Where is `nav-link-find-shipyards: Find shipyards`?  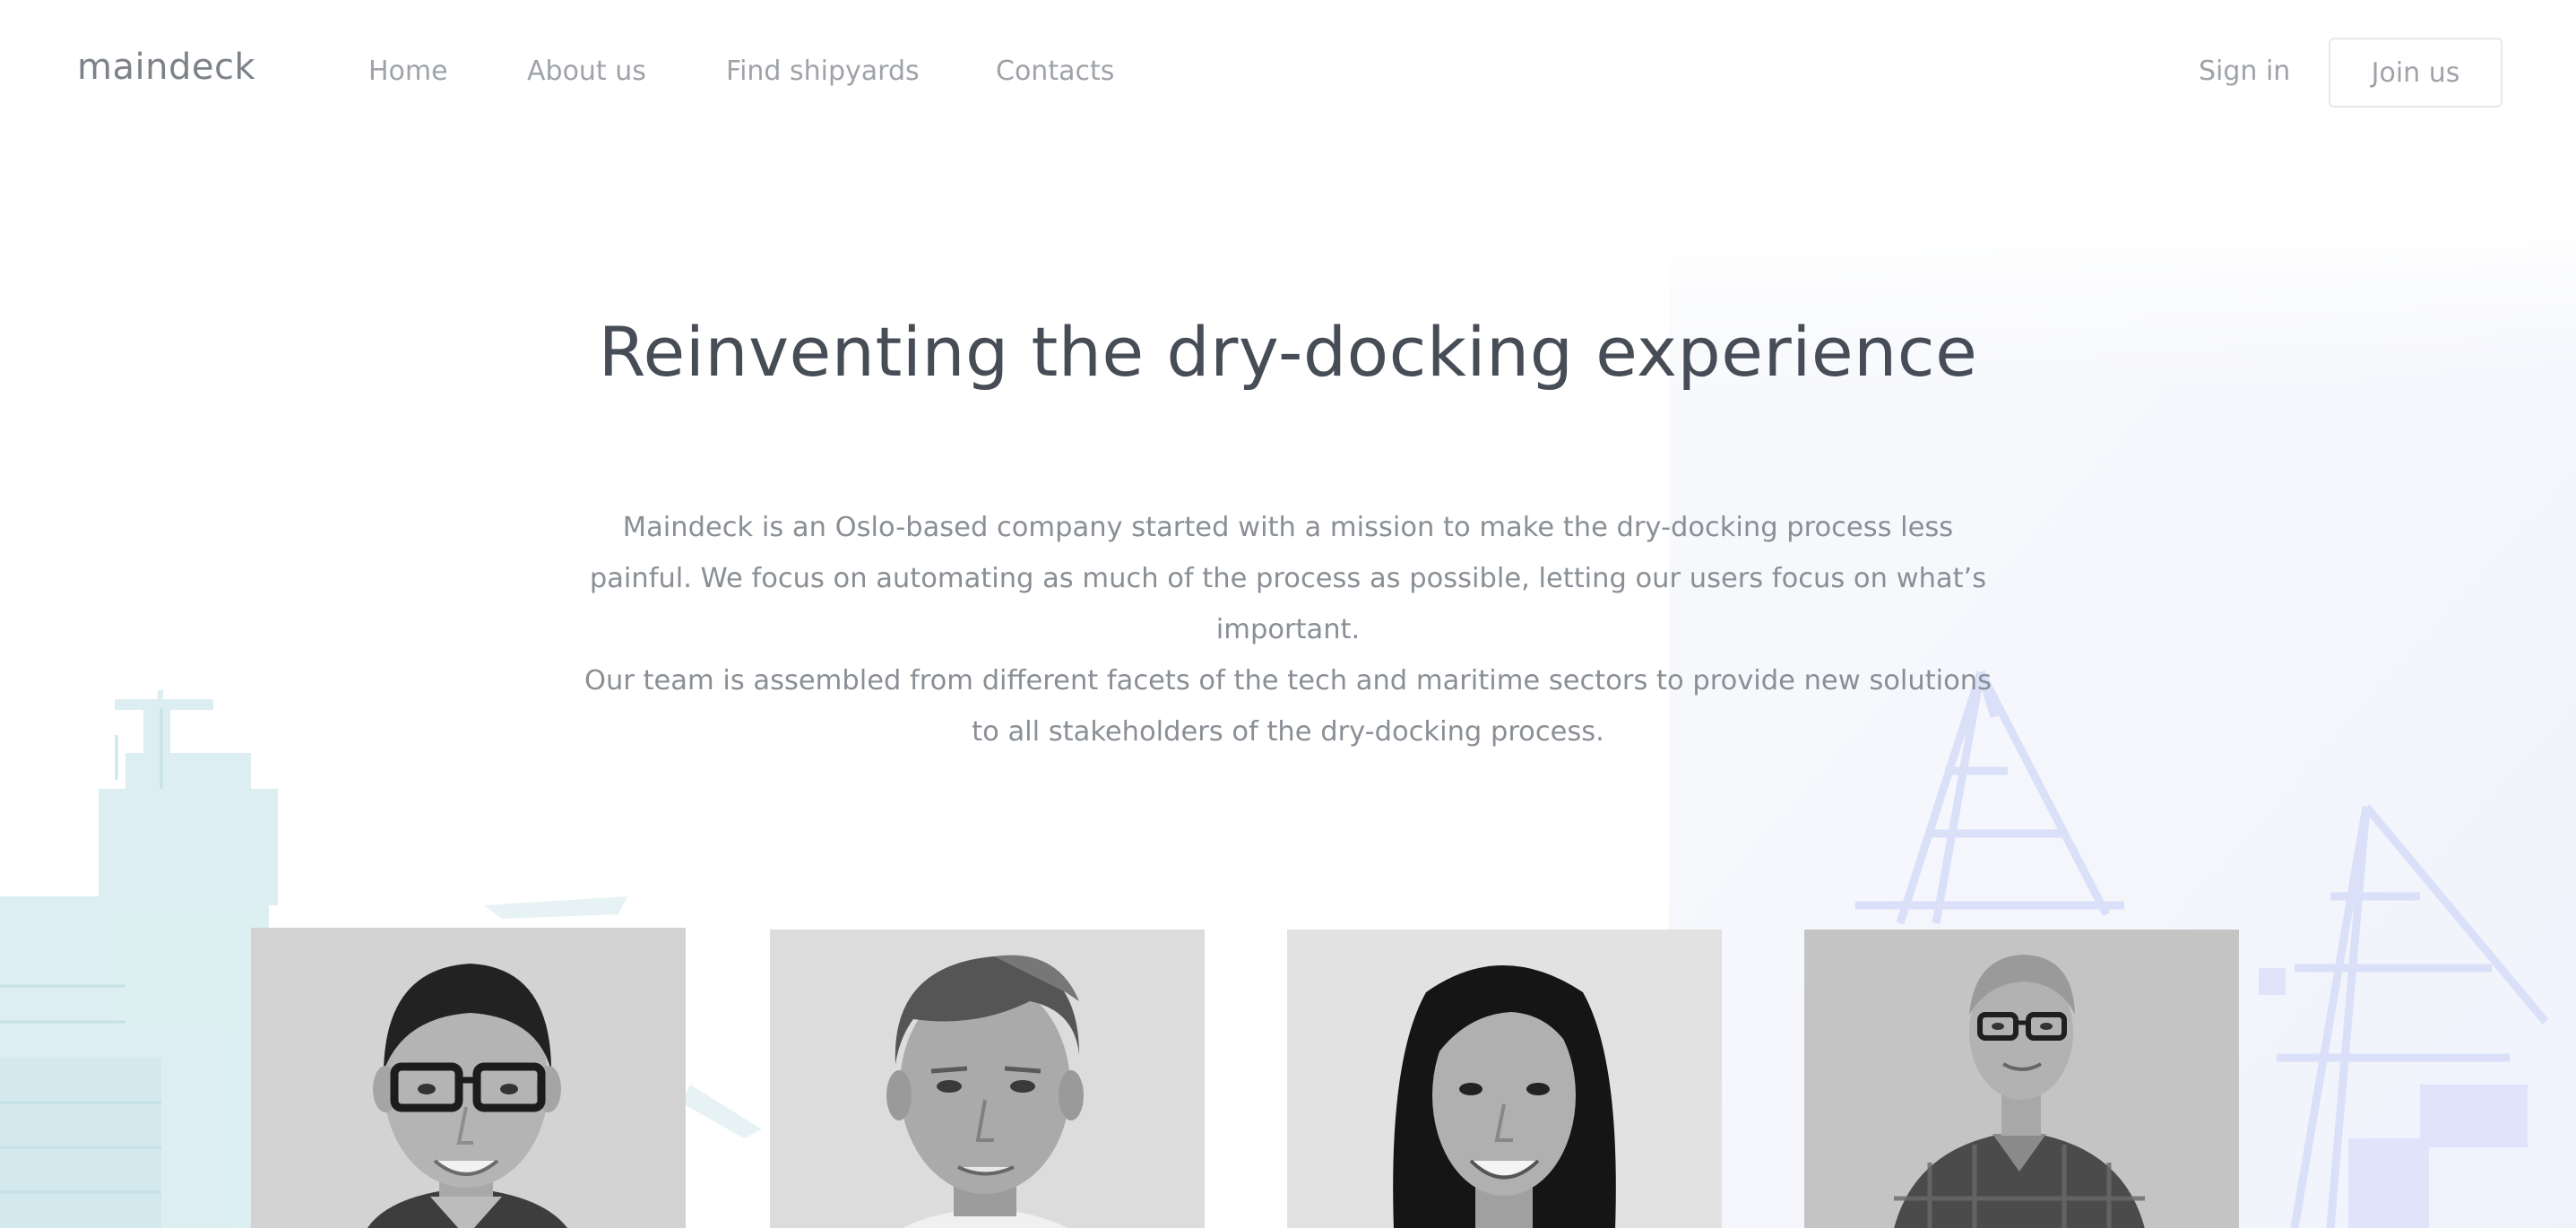 nav-link-find-shipyards: Find shipyards is located at coordinates (823, 71).